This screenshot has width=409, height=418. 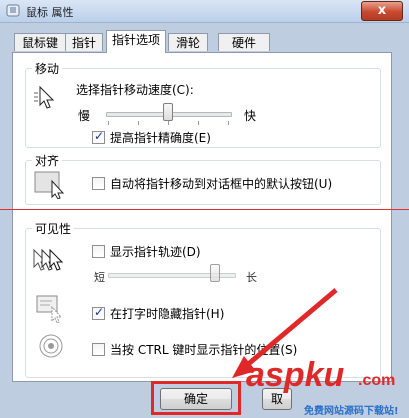 What do you see at coordinates (351, 411) in the screenshot?
I see `watermark-caption: 免费网站源码下载站!` at bounding box center [351, 411].